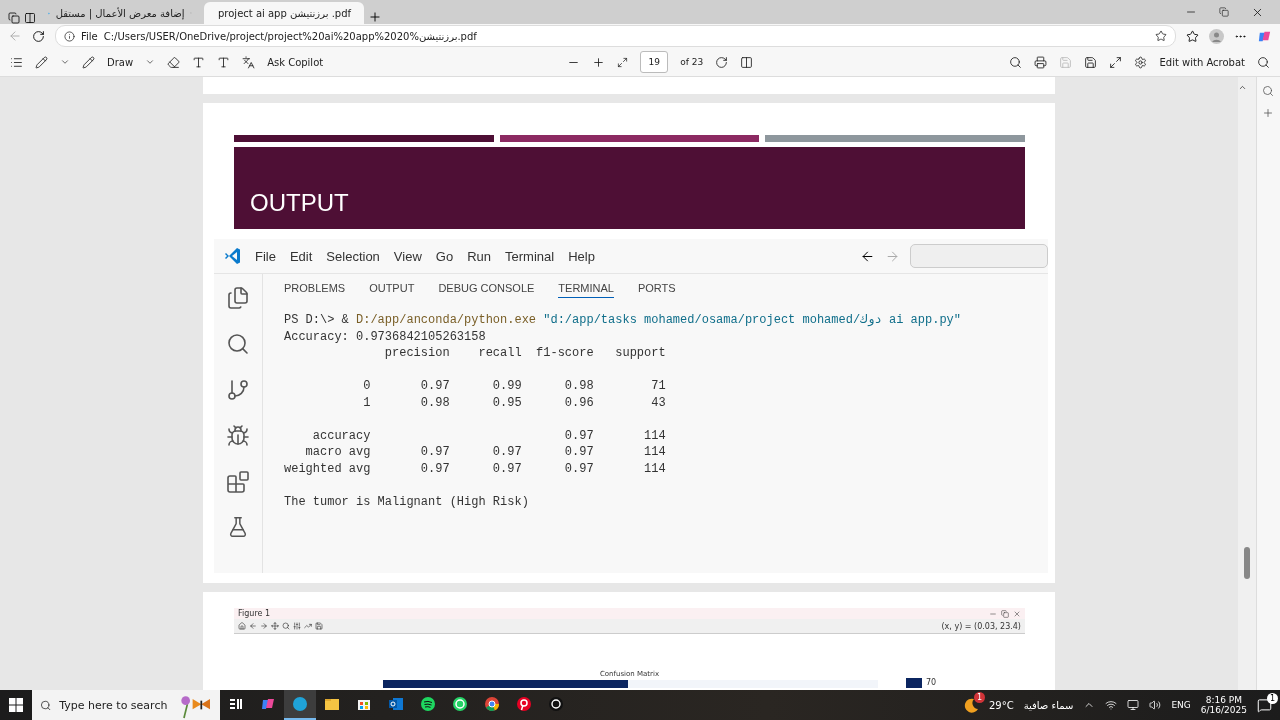 This screenshot has width=1280, height=720. What do you see at coordinates (265, 256) in the screenshot?
I see `menu-item: File` at bounding box center [265, 256].